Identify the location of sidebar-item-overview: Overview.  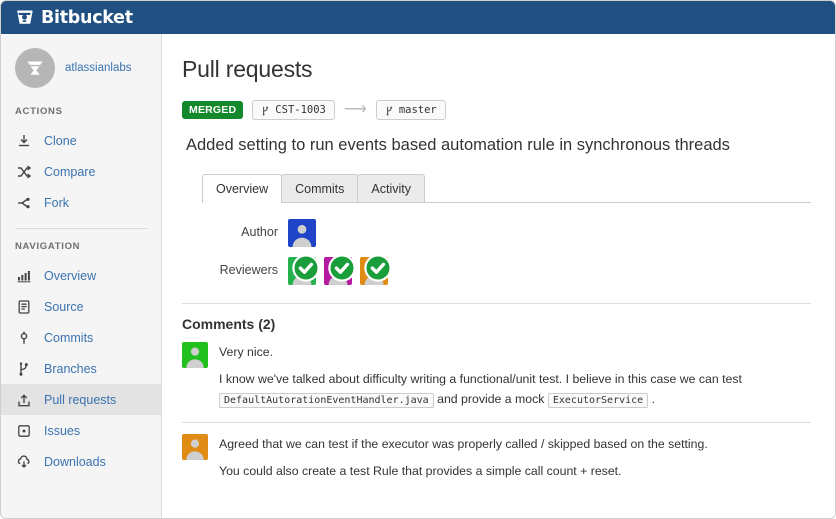
(81, 275).